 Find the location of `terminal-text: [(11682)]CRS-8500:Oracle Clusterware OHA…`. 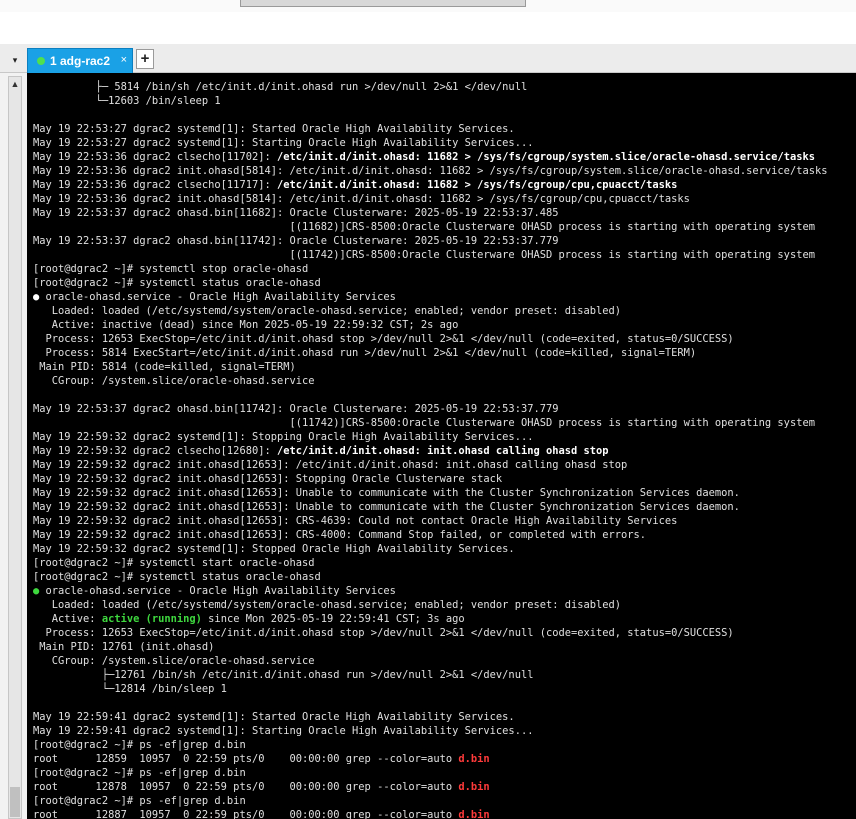

terminal-text: [(11682)]CRS-8500:Oracle Clusterware OHA… is located at coordinates (424, 227).